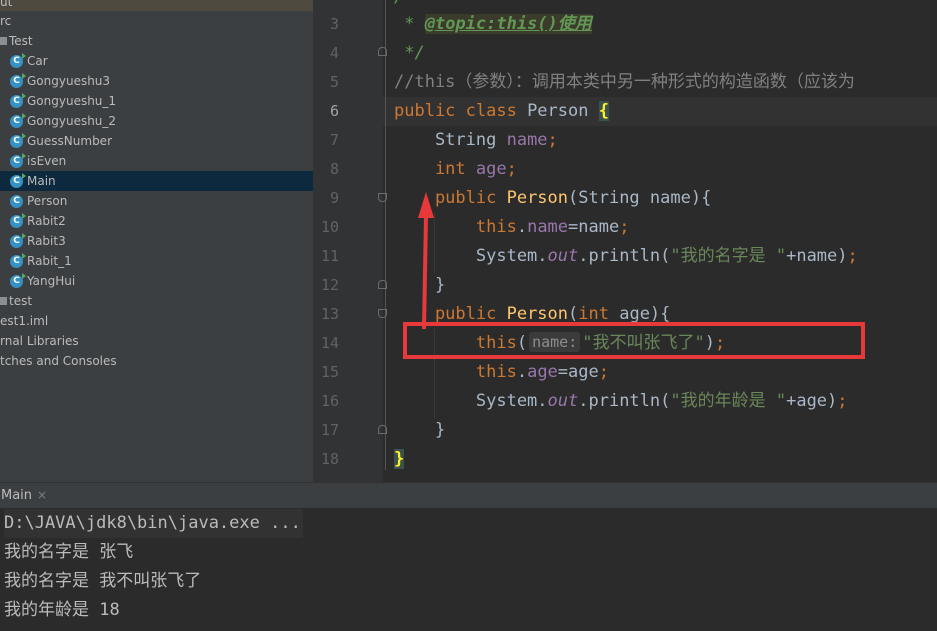 This screenshot has height=631, width=937. What do you see at coordinates (69, 81) in the screenshot?
I see `tree-item-label: Gongyueshu3` at bounding box center [69, 81].